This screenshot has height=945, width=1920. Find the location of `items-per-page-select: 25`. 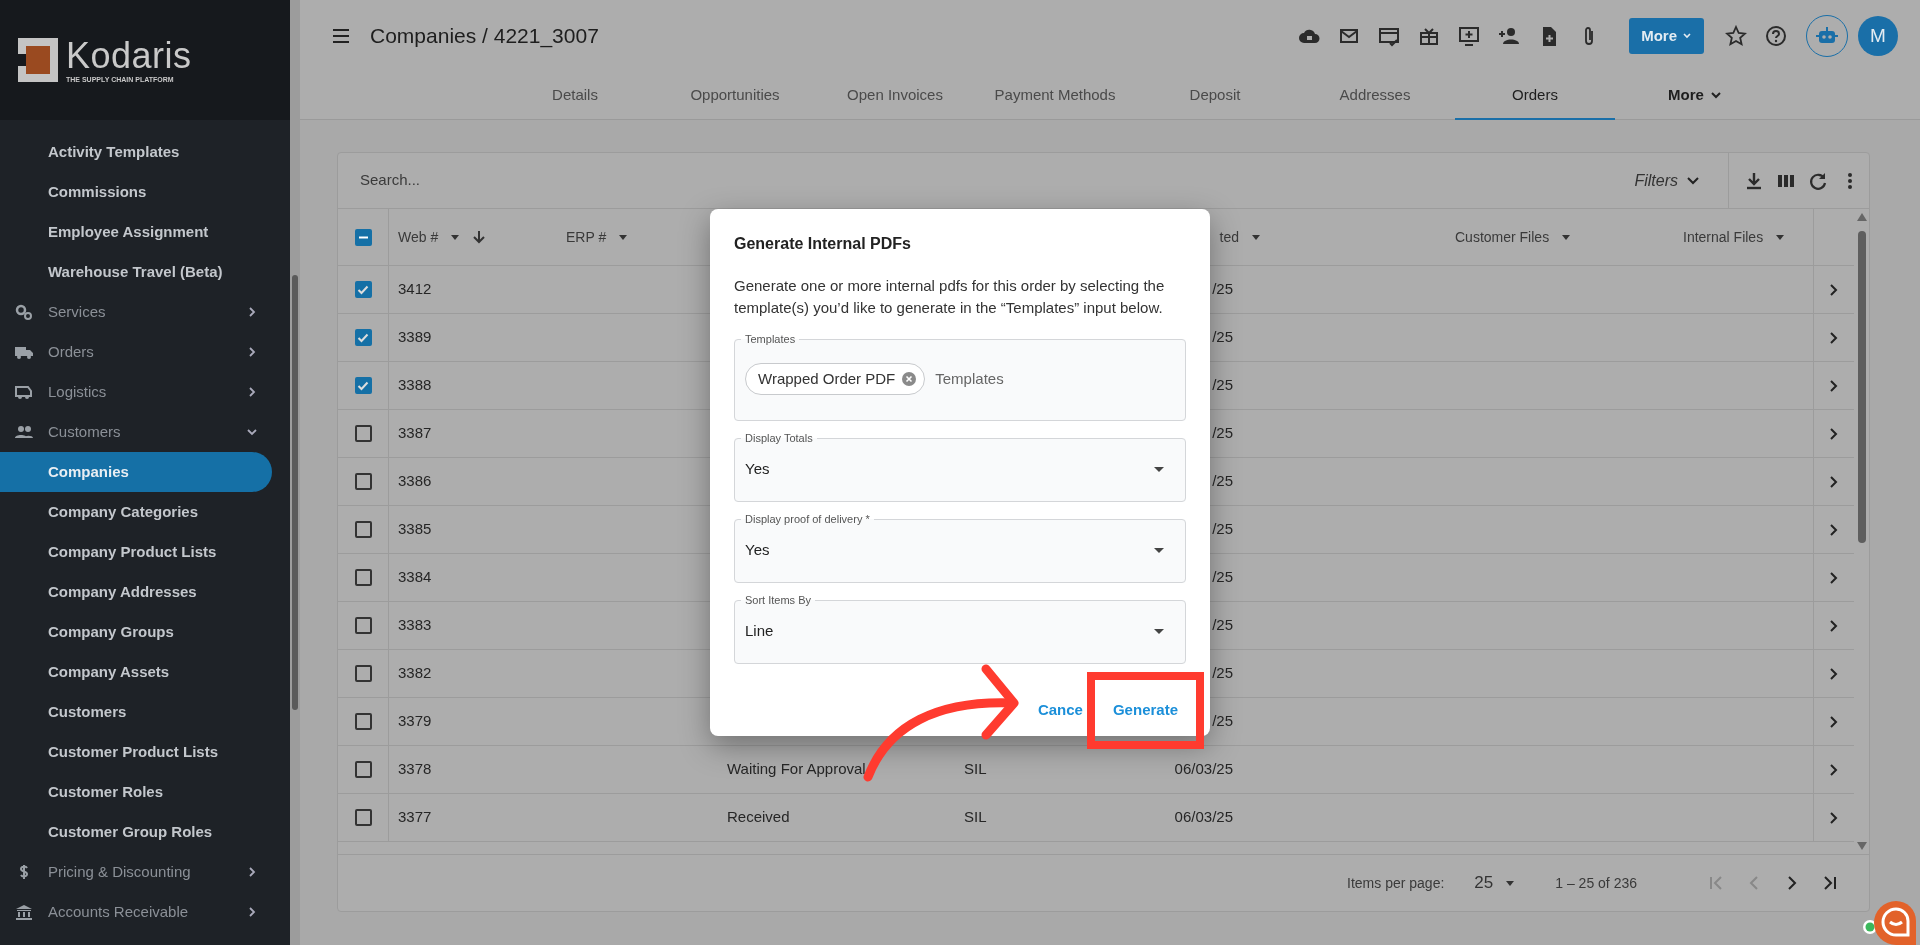

items-per-page-select: 25 is located at coordinates (1495, 883).